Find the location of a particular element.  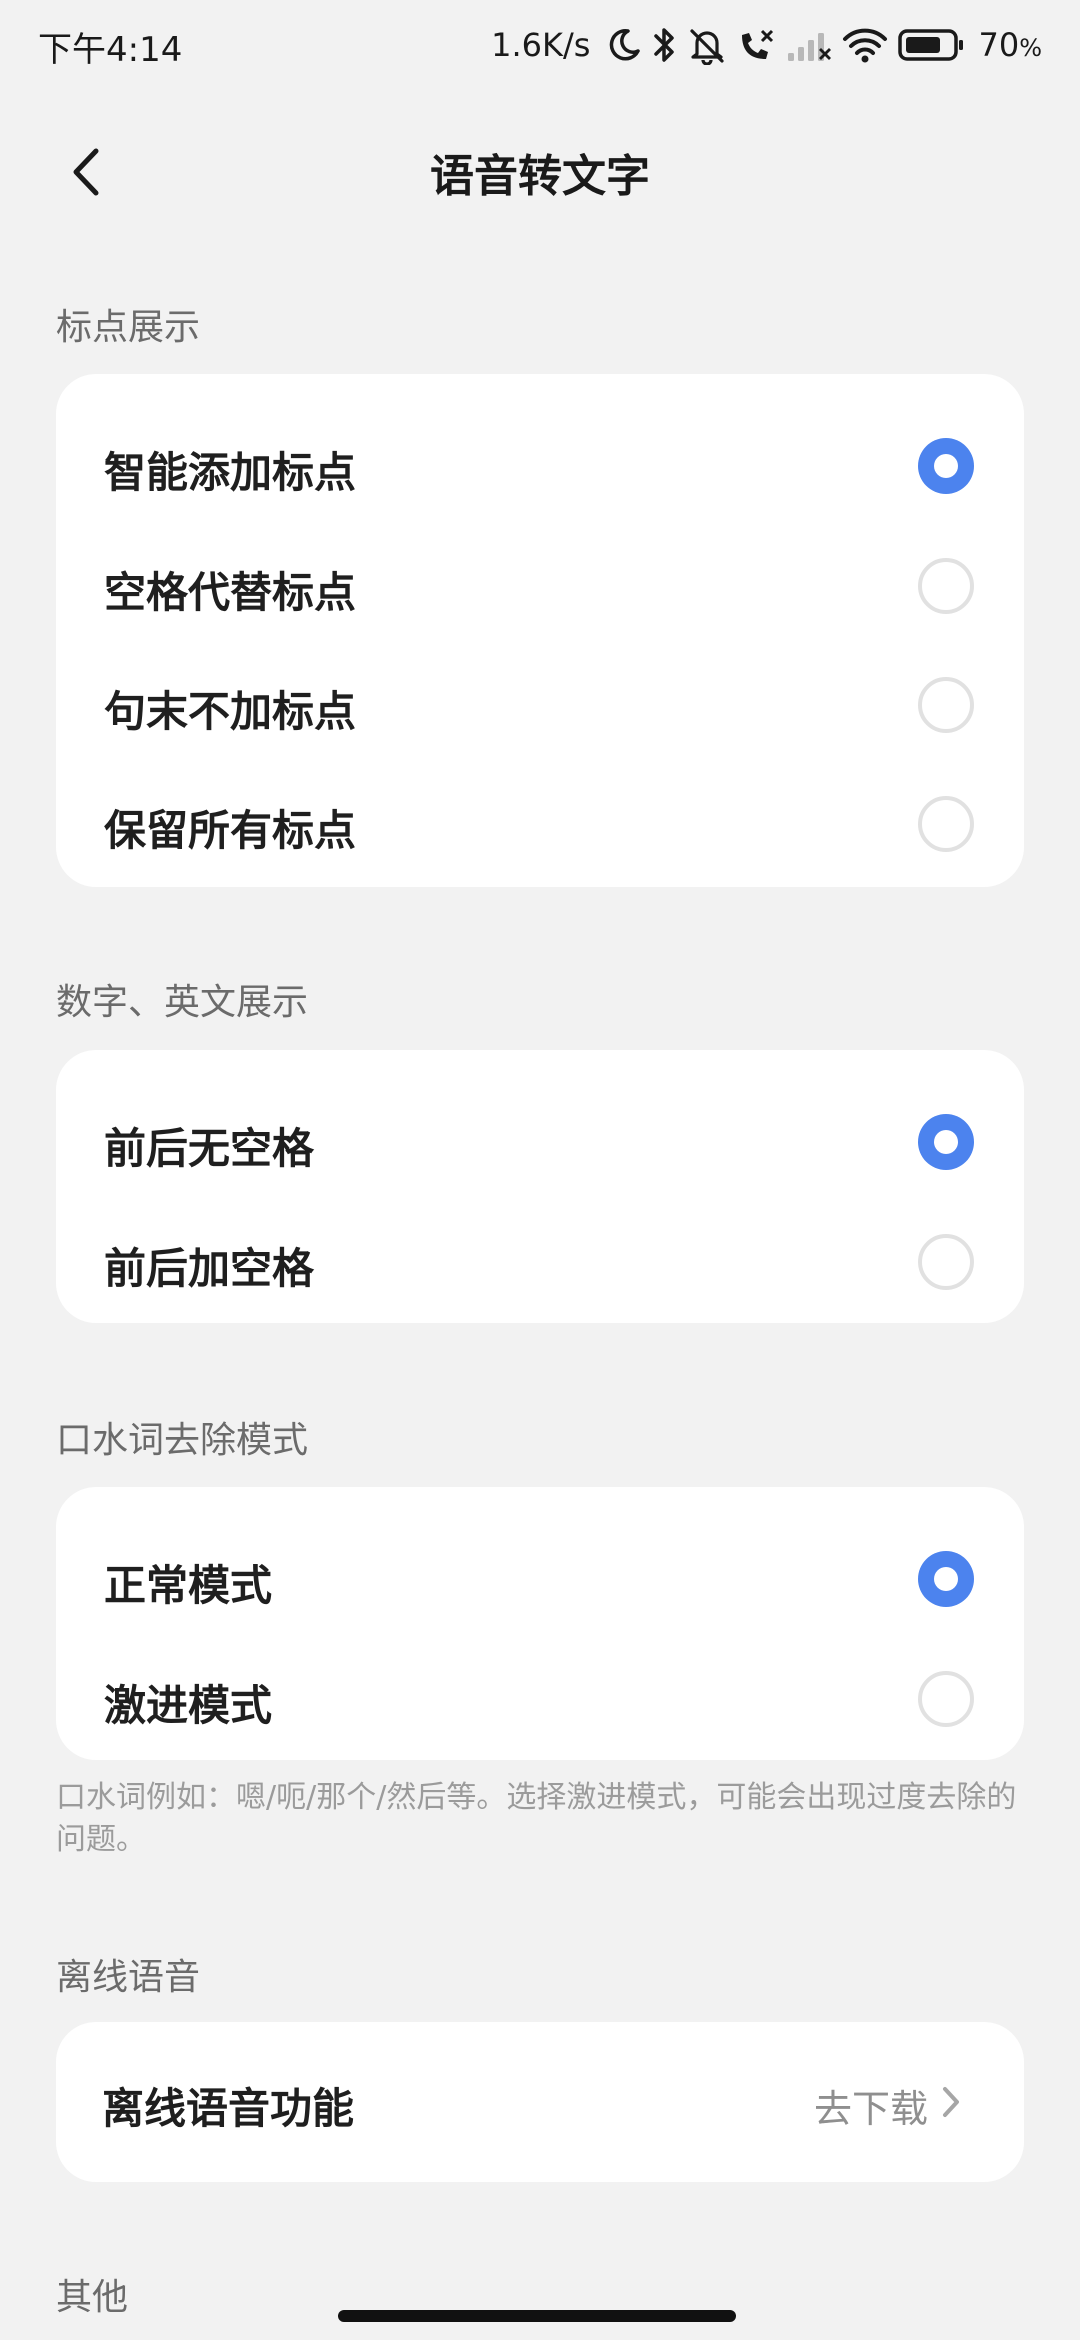

offline-voice-download-row: 离线语音功能 去下载 is located at coordinates (540, 2102).